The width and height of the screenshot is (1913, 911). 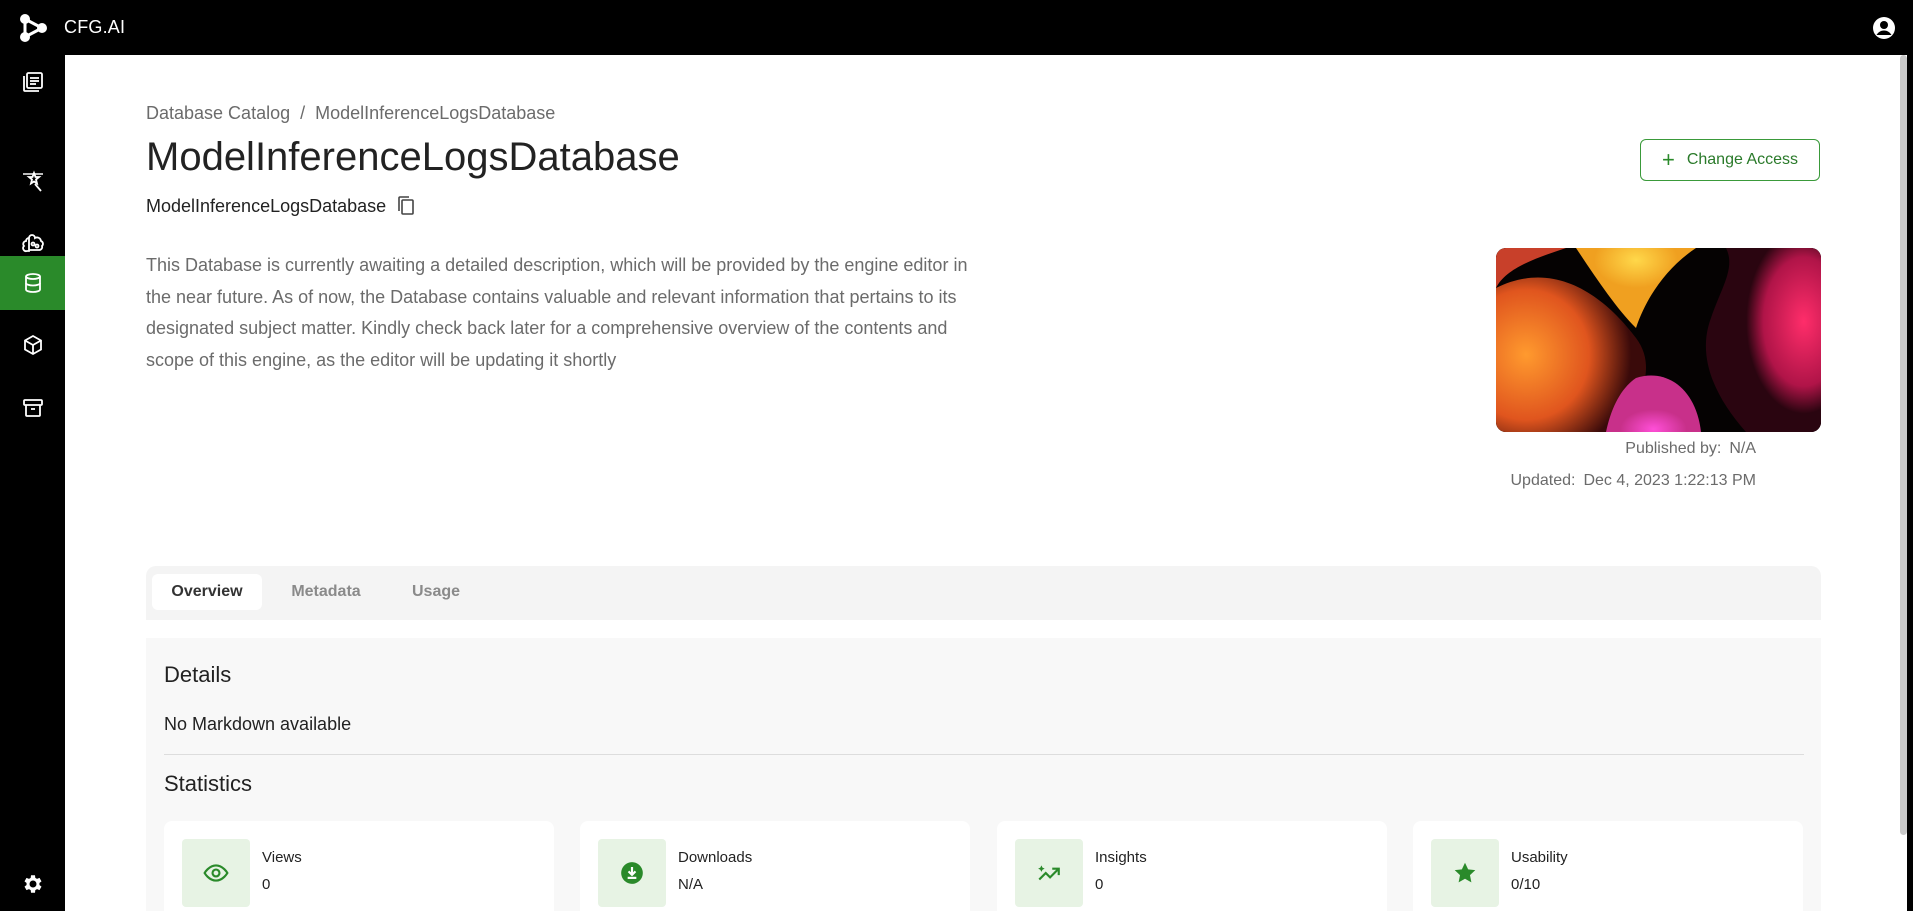 I want to click on insights-icon, so click(x=1049, y=873).